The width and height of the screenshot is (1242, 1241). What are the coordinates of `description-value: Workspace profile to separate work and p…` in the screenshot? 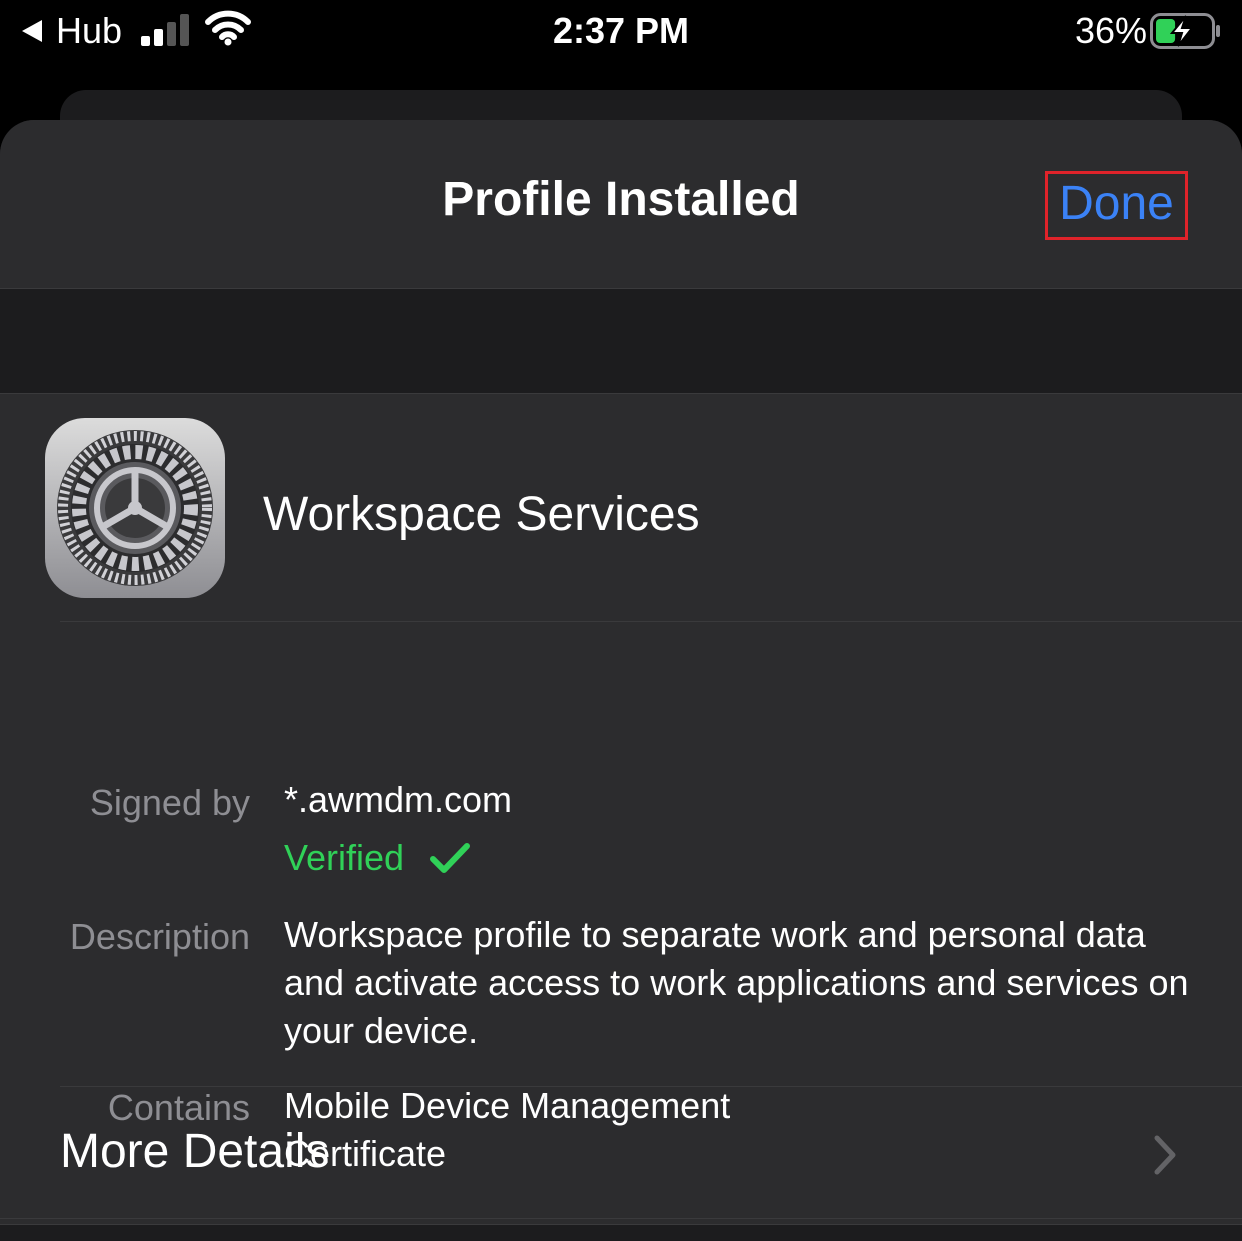 It's located at (736, 982).